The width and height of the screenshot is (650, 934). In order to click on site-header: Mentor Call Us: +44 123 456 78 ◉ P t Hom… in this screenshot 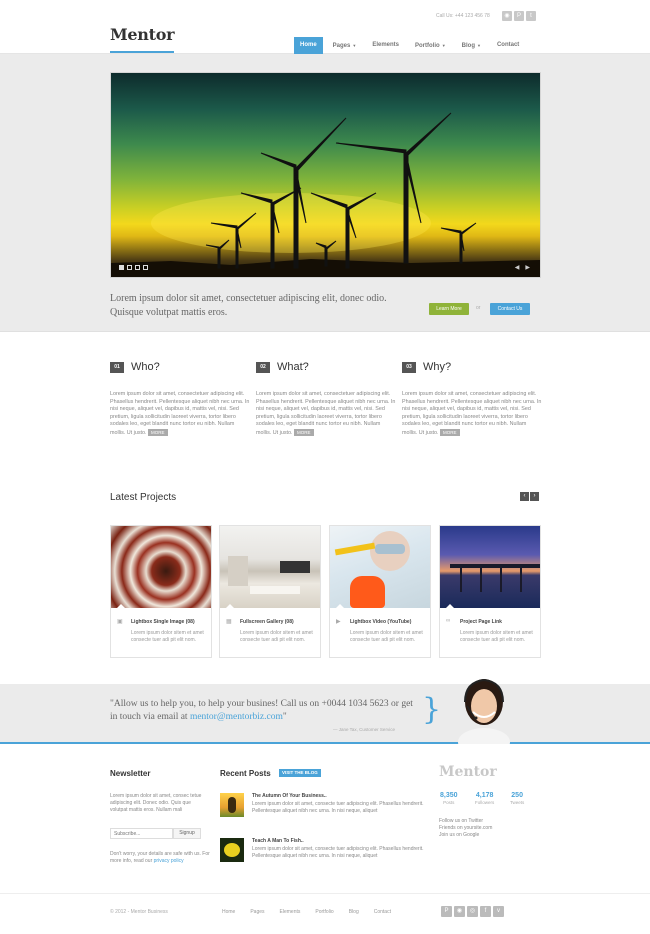, I will do `click(325, 27)`.